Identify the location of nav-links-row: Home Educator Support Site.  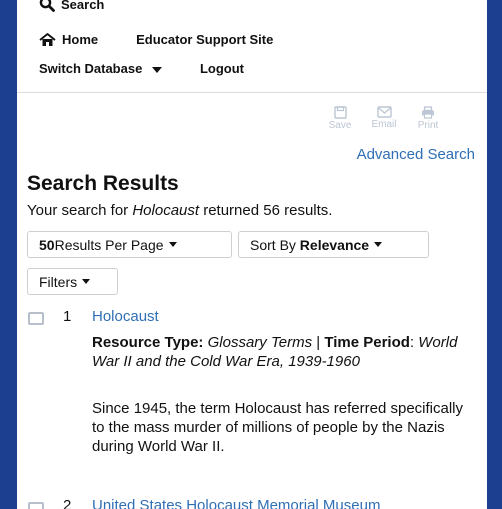
(156, 39).